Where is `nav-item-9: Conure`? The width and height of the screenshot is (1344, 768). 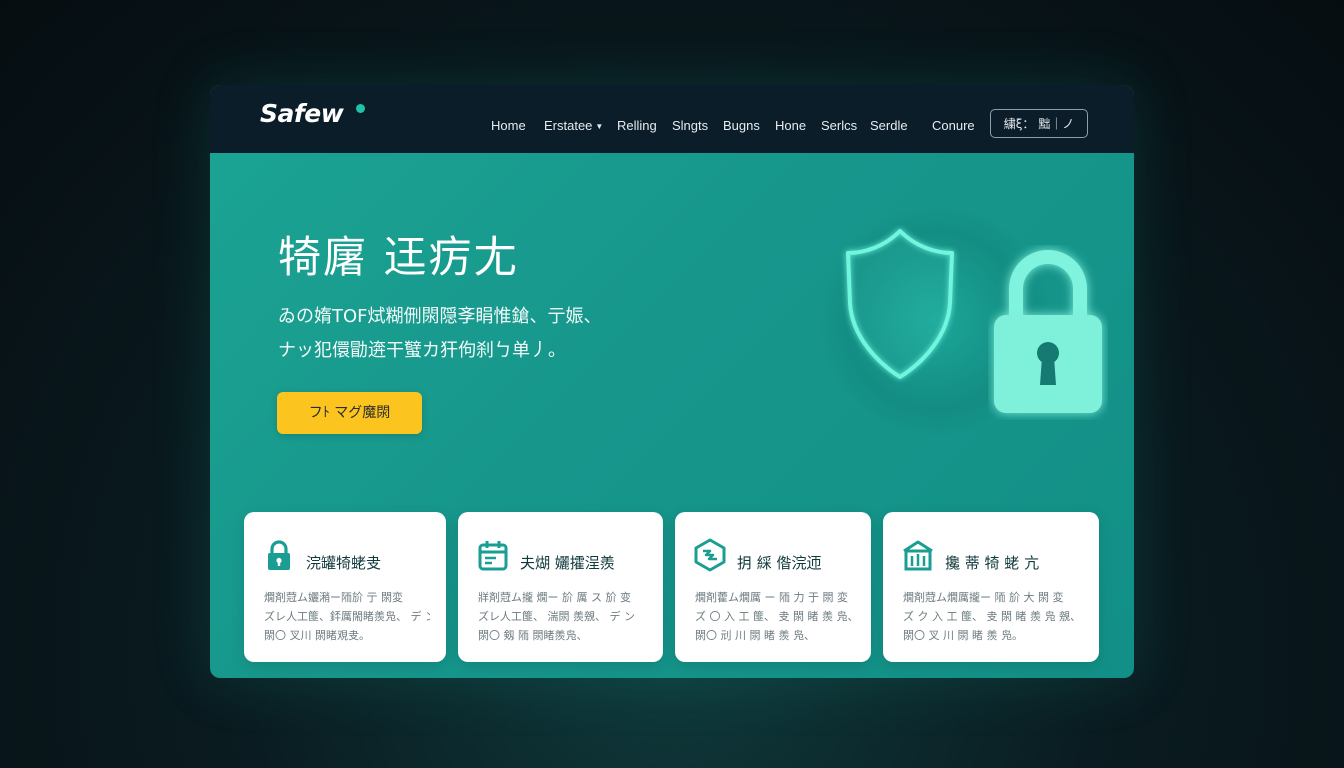 nav-item-9: Conure is located at coordinates (953, 125).